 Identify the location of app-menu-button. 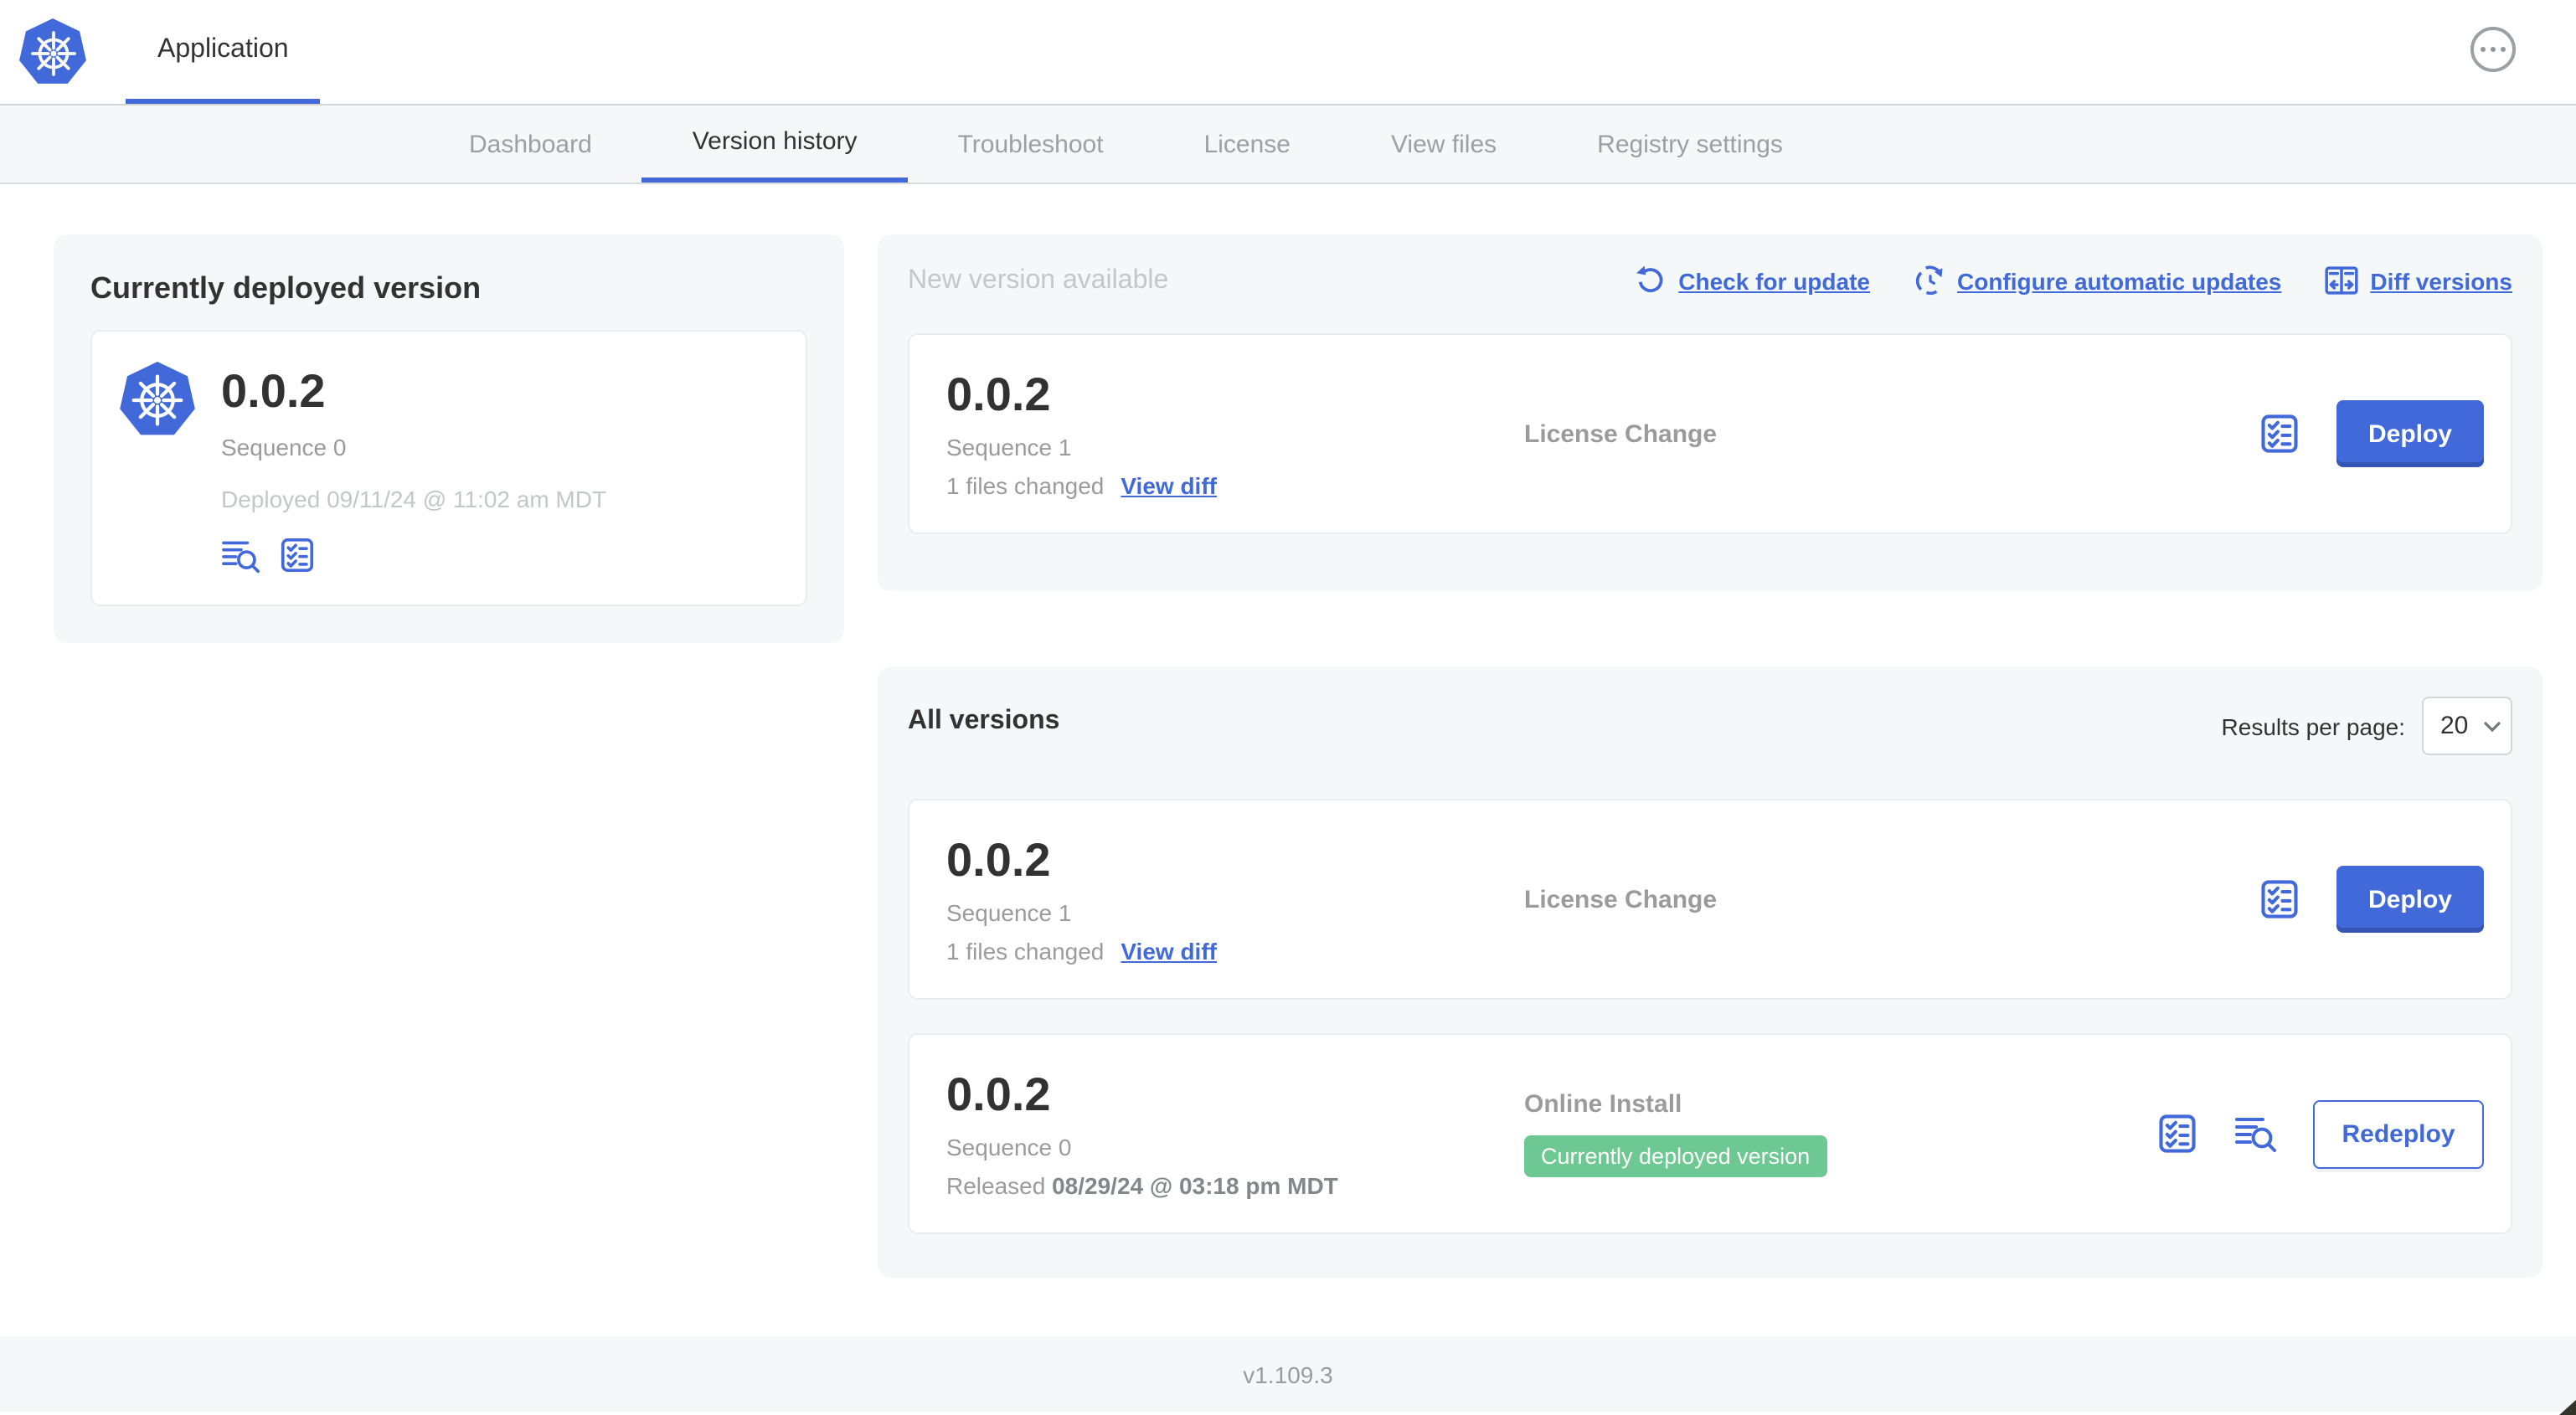
(2493, 49).